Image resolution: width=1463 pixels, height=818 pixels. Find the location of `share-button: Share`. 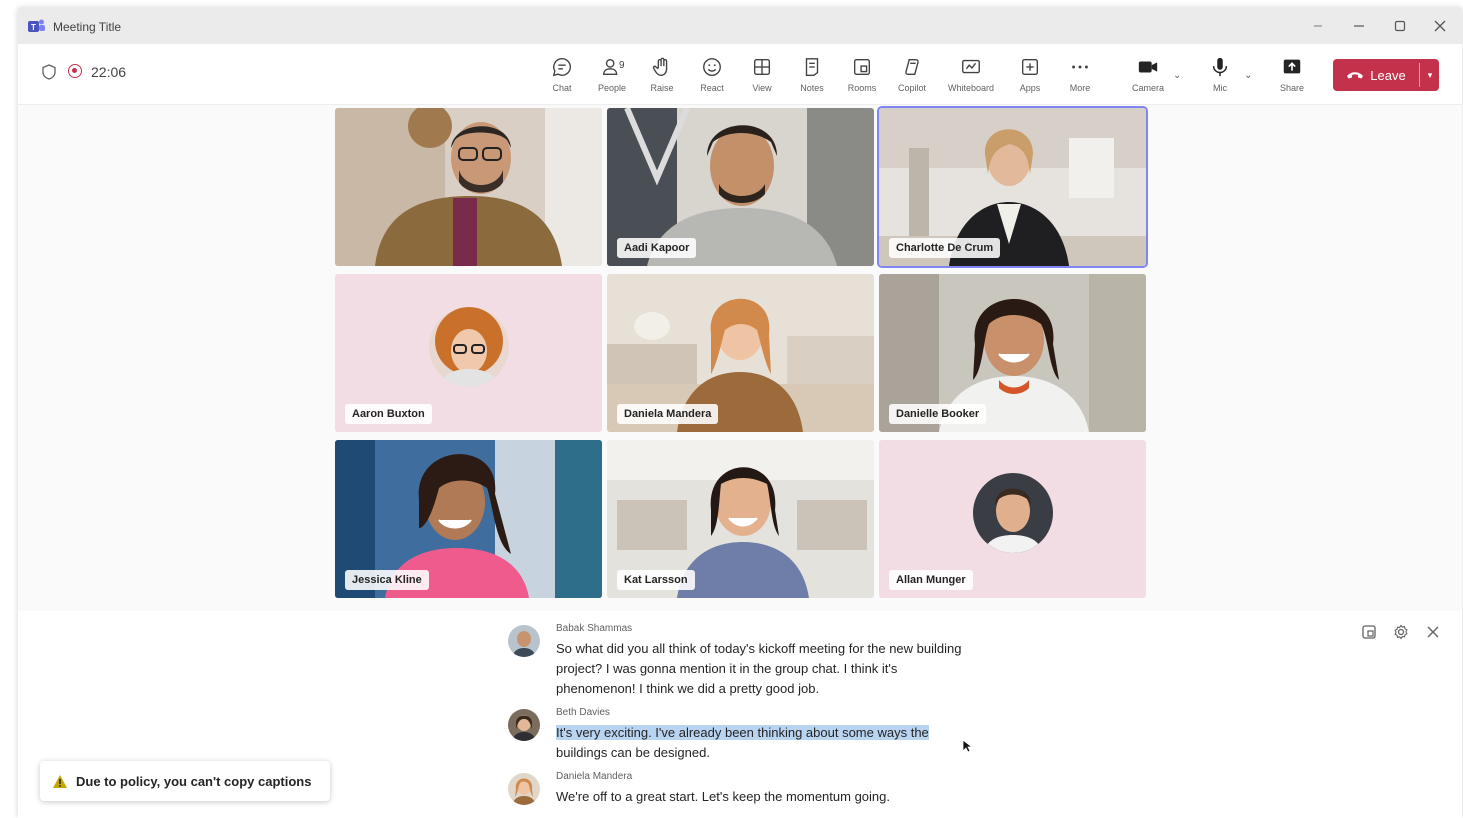

share-button: Share is located at coordinates (1292, 76).